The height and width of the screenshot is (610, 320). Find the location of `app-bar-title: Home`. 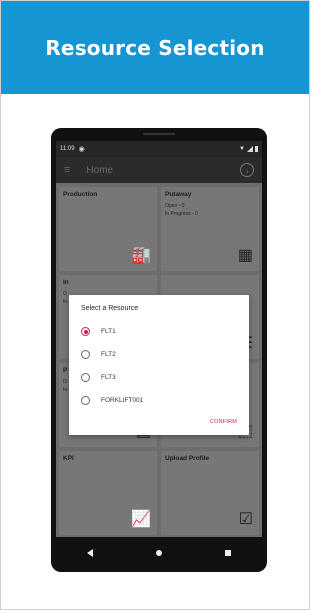

app-bar-title: Home is located at coordinates (100, 170).